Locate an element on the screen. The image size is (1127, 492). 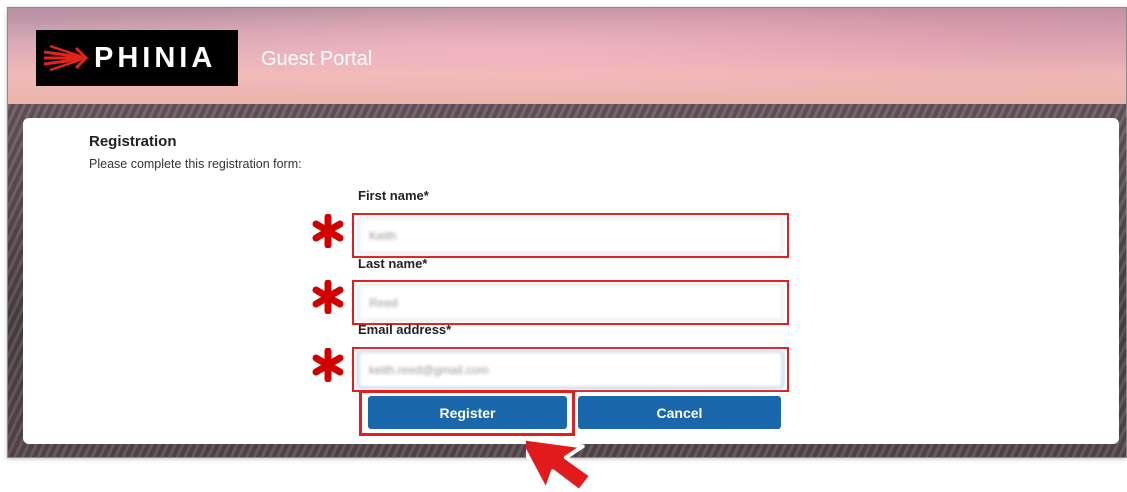
first-name-field-highlight is located at coordinates (570, 235).